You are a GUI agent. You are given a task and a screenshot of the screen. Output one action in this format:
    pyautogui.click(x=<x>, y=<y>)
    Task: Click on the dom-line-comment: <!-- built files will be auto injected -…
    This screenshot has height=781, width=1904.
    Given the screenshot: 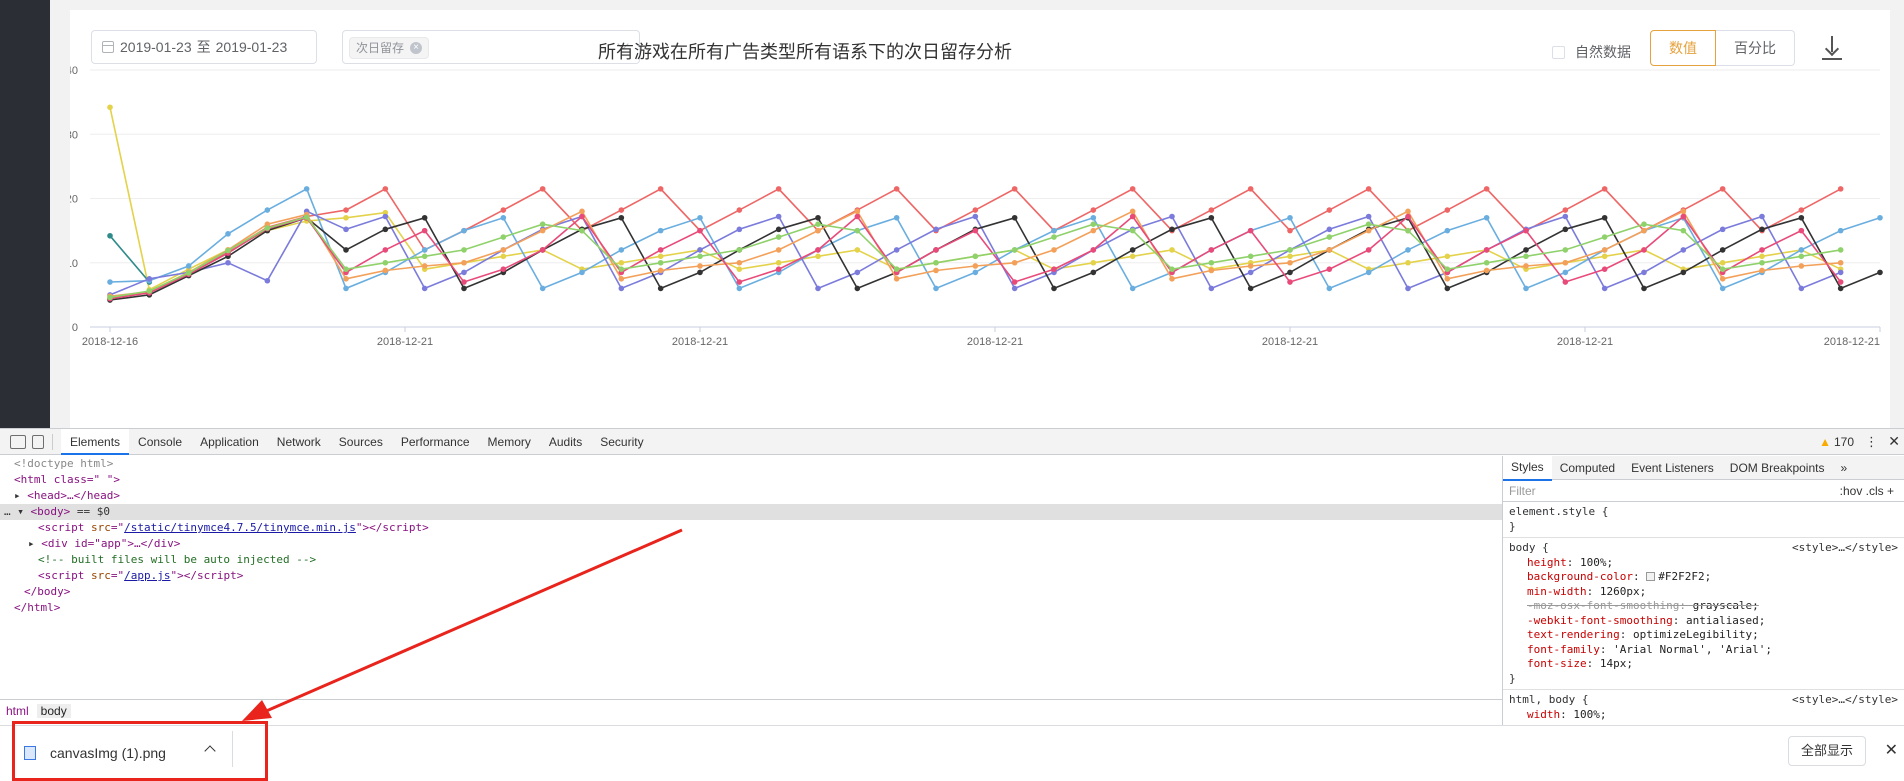 What is the action you would take?
    pyautogui.click(x=751, y=560)
    